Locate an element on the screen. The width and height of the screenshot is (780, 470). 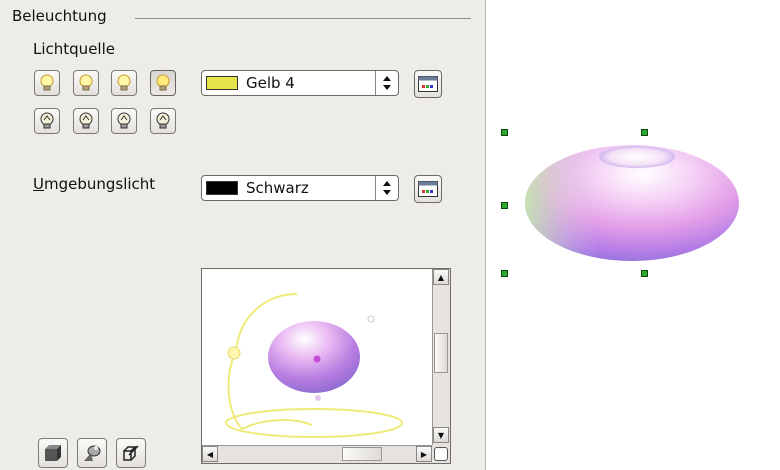
selection-handle-bottom-left is located at coordinates (504, 273).